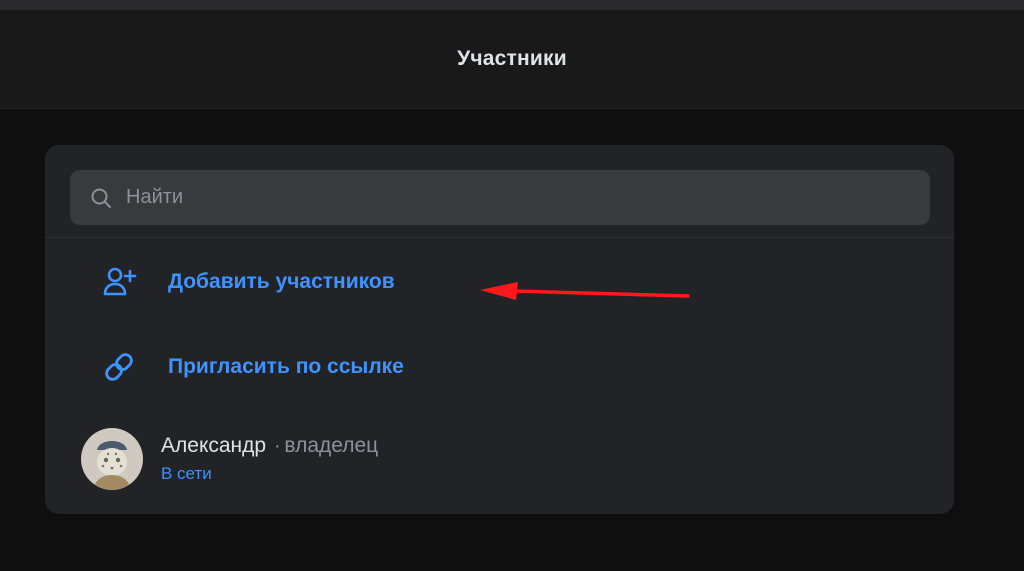 The image size is (1024, 571). What do you see at coordinates (585, 291) in the screenshot?
I see `annotation-arrow` at bounding box center [585, 291].